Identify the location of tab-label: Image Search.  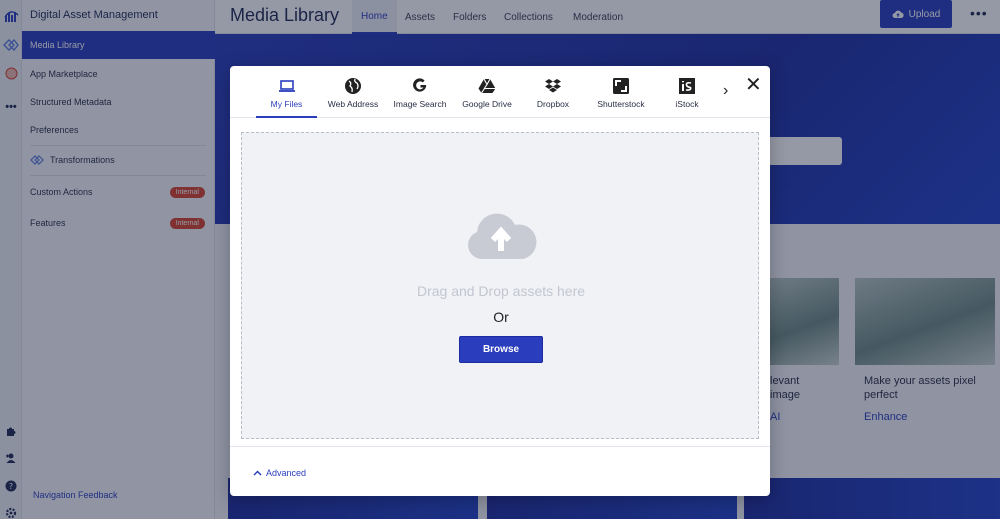
(420, 104).